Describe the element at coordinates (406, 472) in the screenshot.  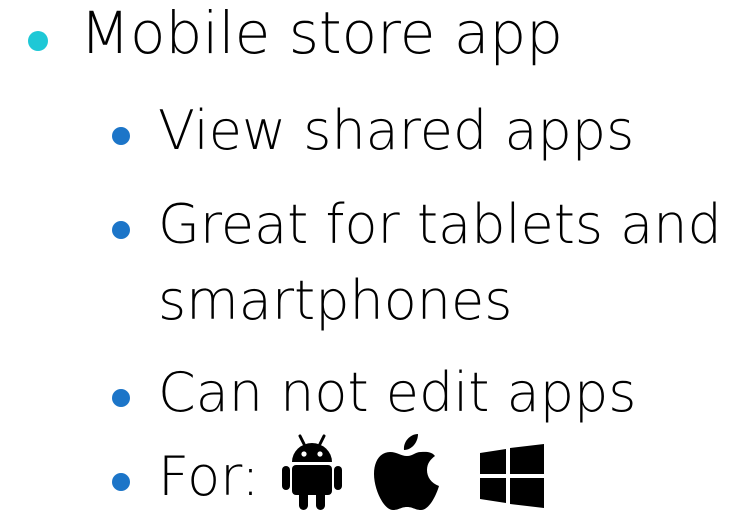
I see `apple-icon` at that location.